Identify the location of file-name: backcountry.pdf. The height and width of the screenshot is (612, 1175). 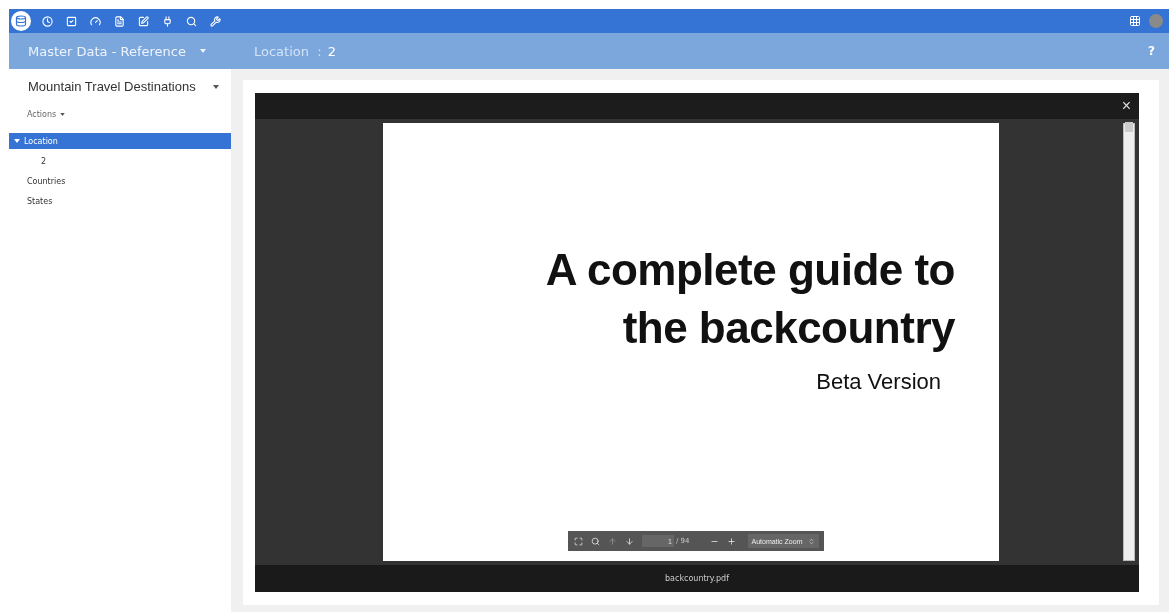
(697, 578).